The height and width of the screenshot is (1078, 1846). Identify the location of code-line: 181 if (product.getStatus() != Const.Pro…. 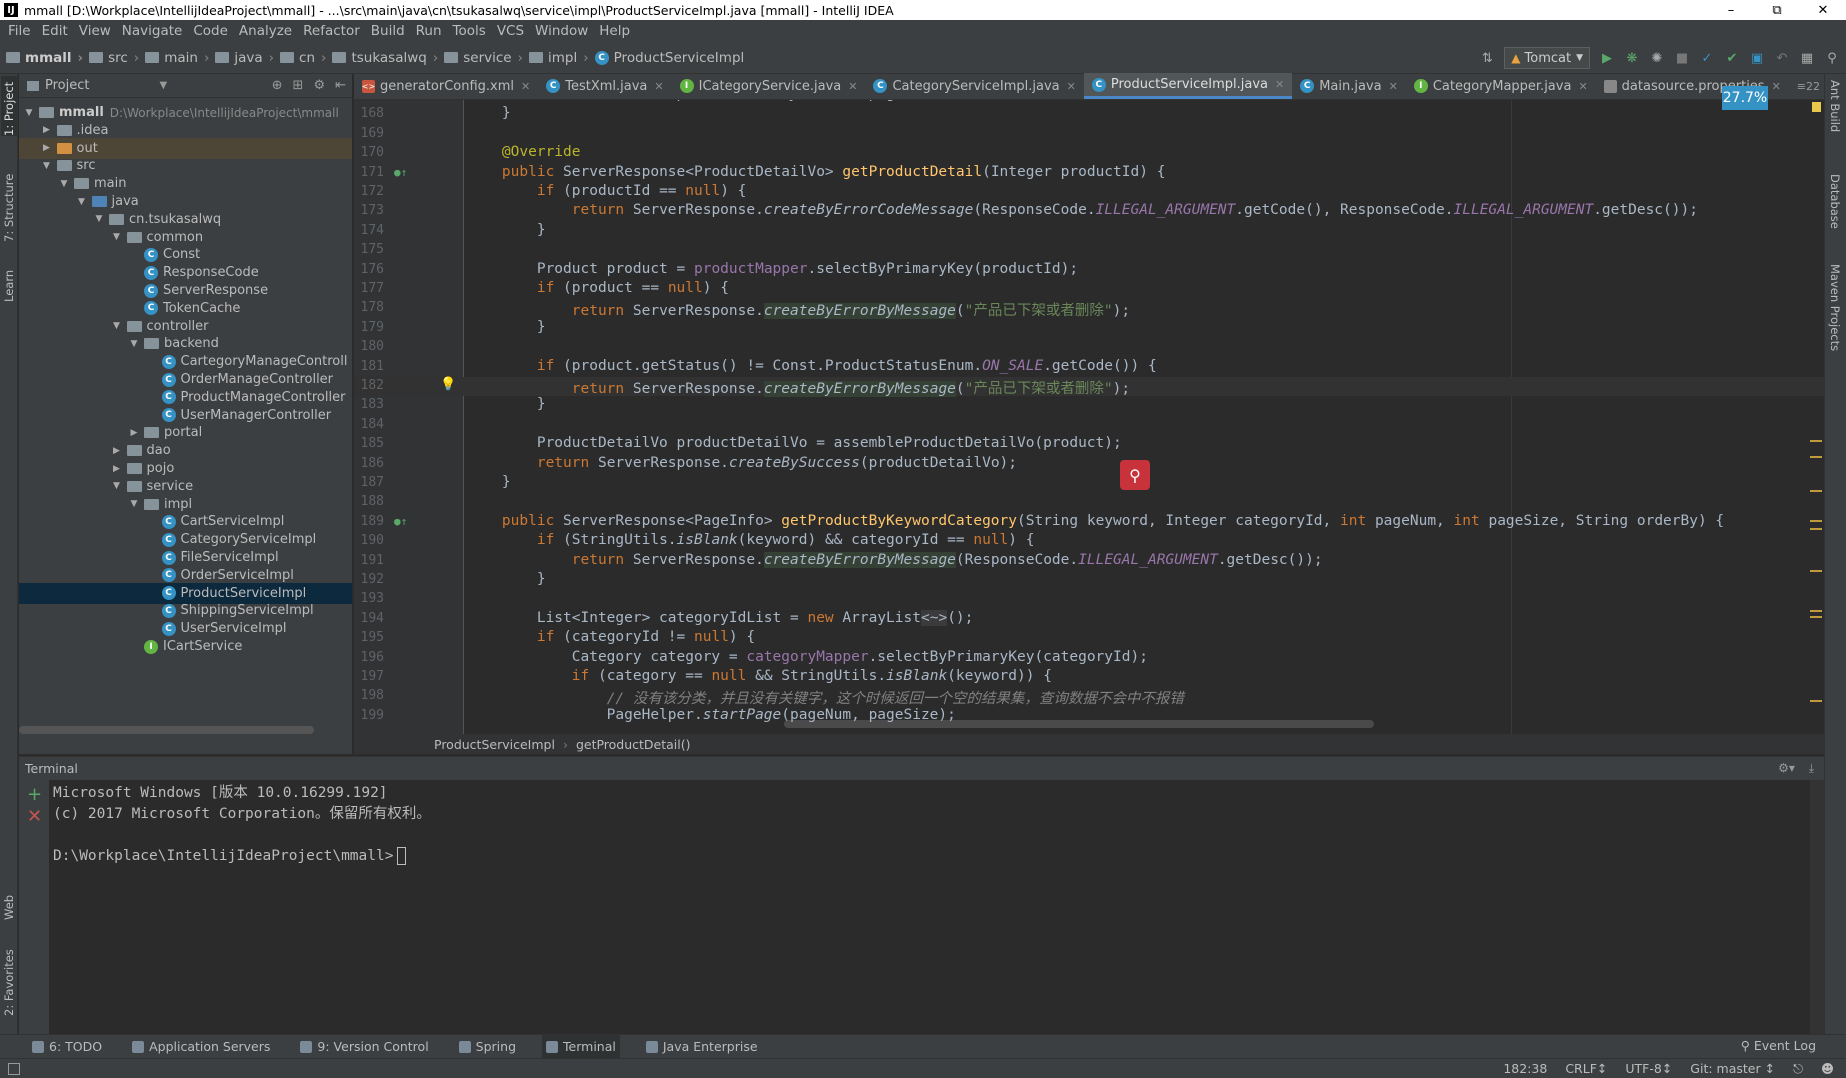
(1089, 367).